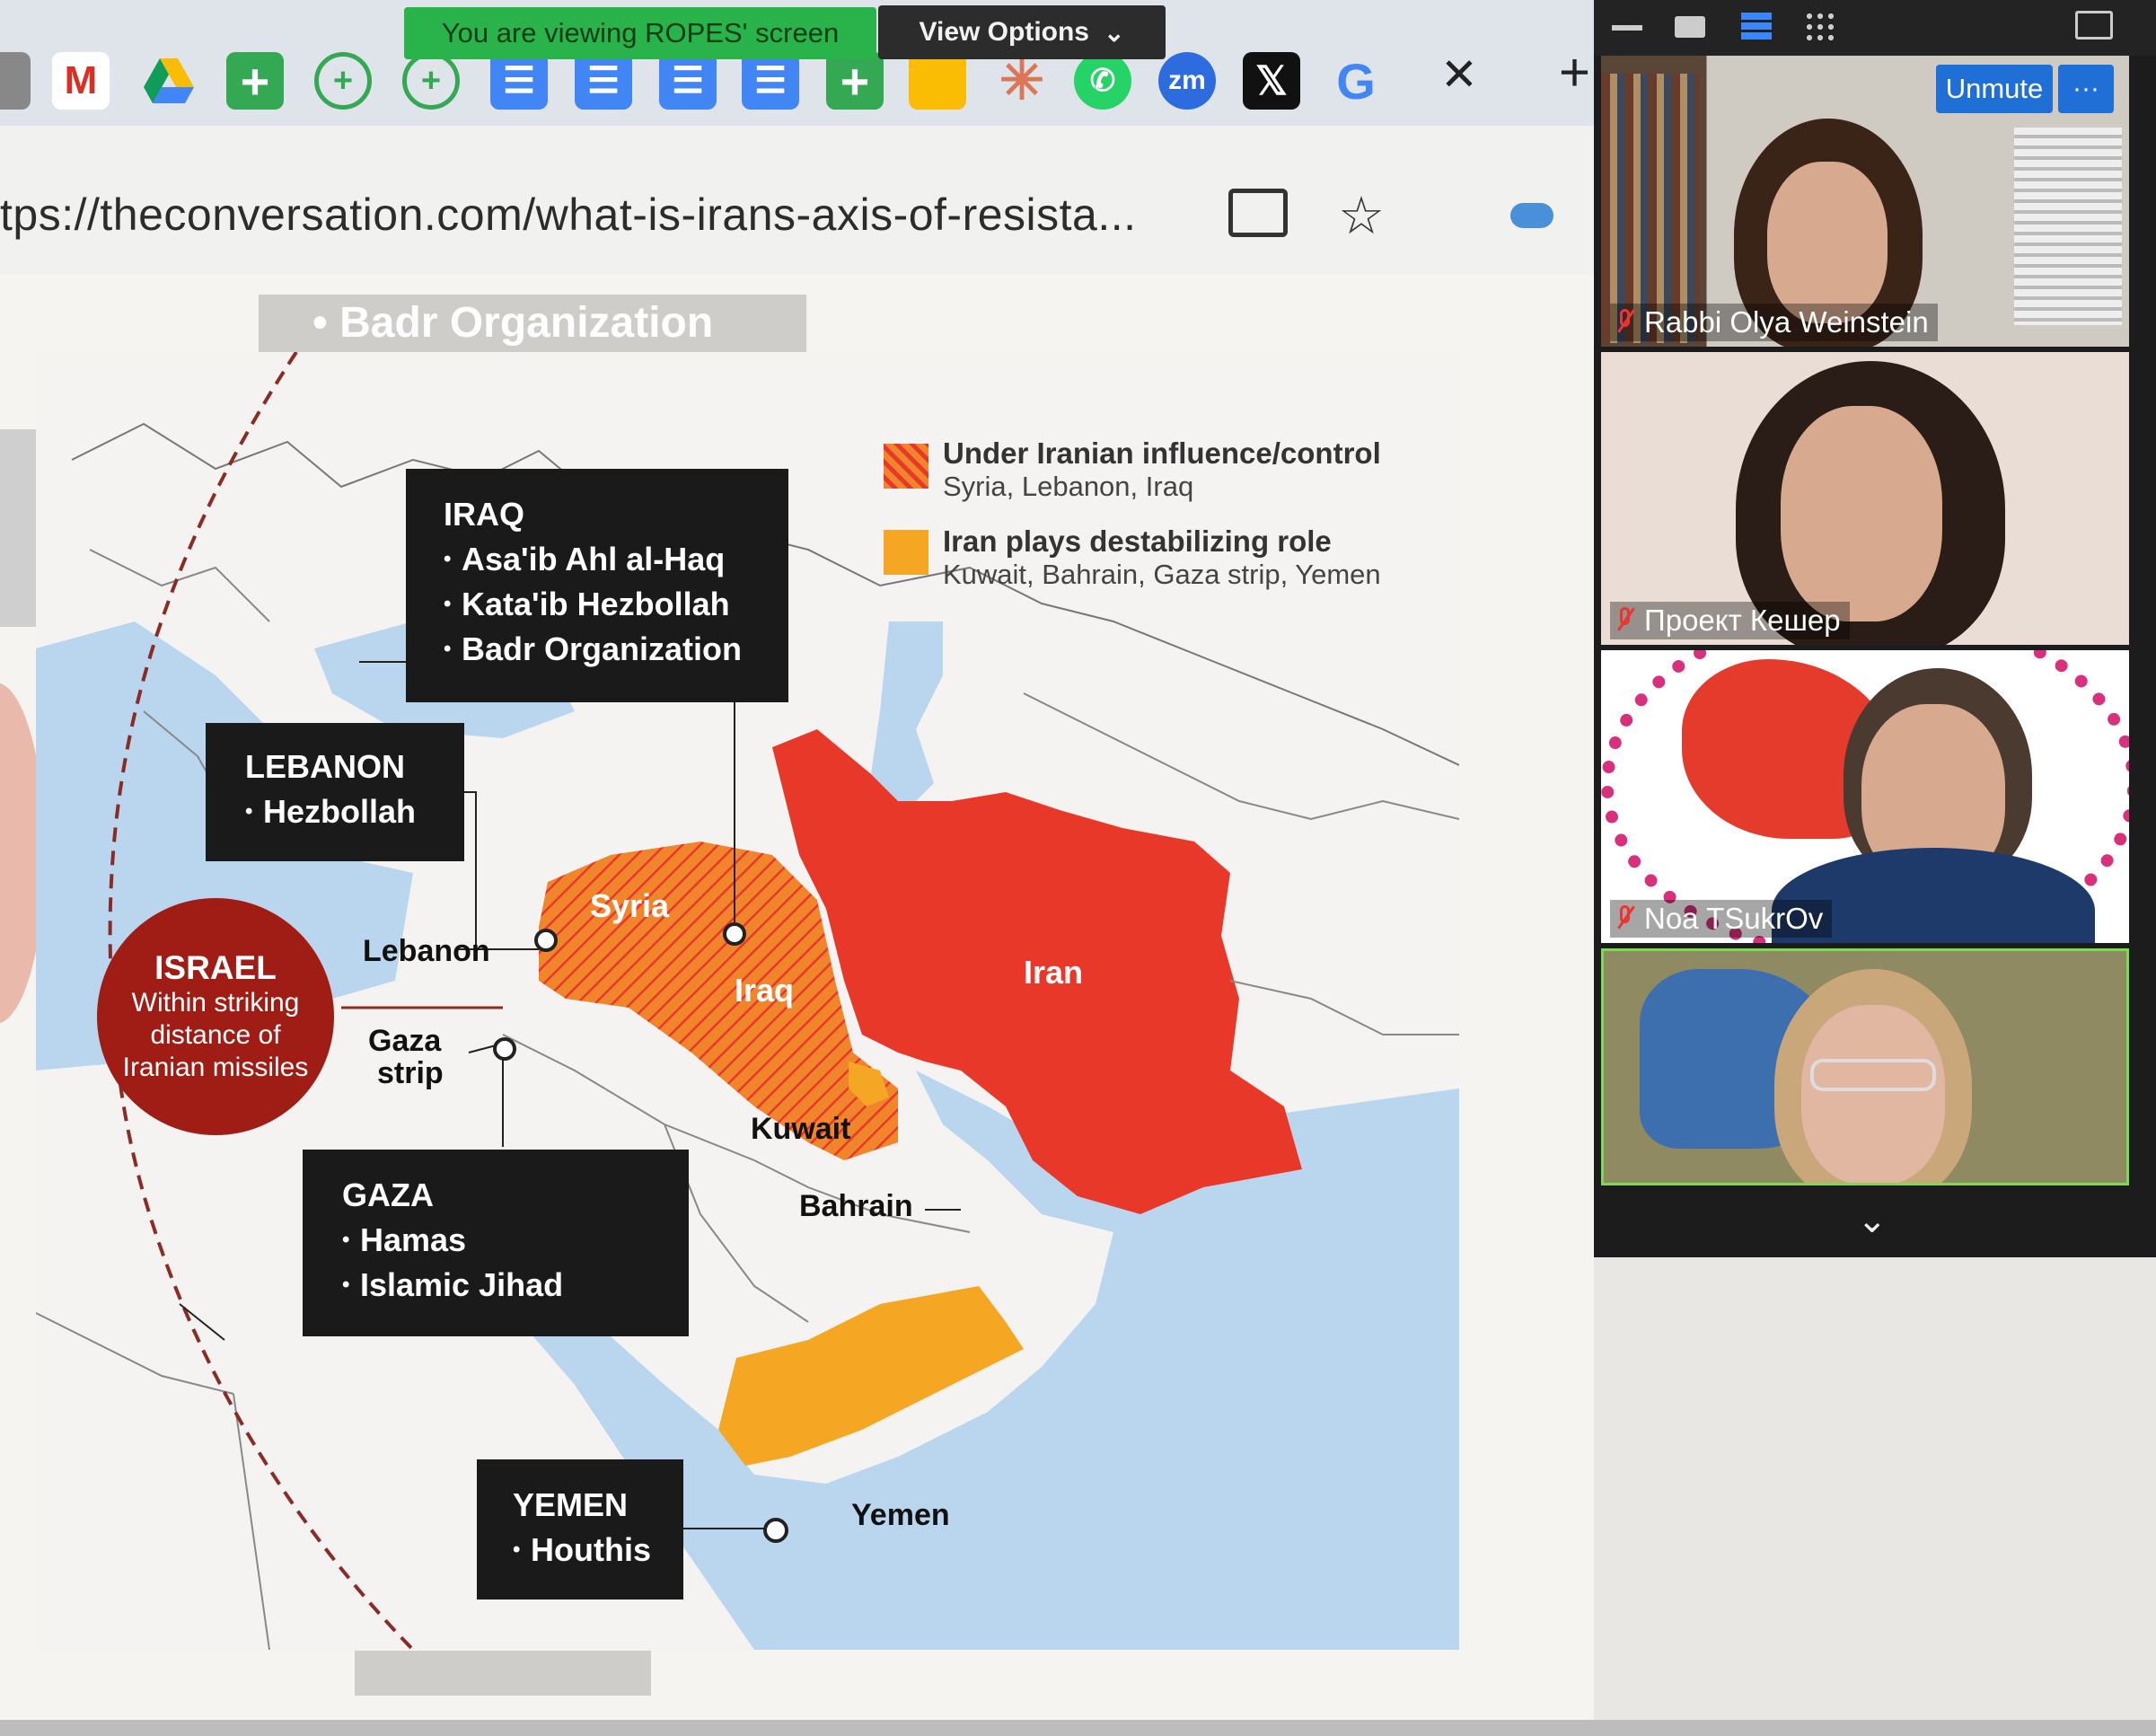 The height and width of the screenshot is (1736, 2156). What do you see at coordinates (598, 1551) in the screenshot?
I see `yemen-item: Houthis` at bounding box center [598, 1551].